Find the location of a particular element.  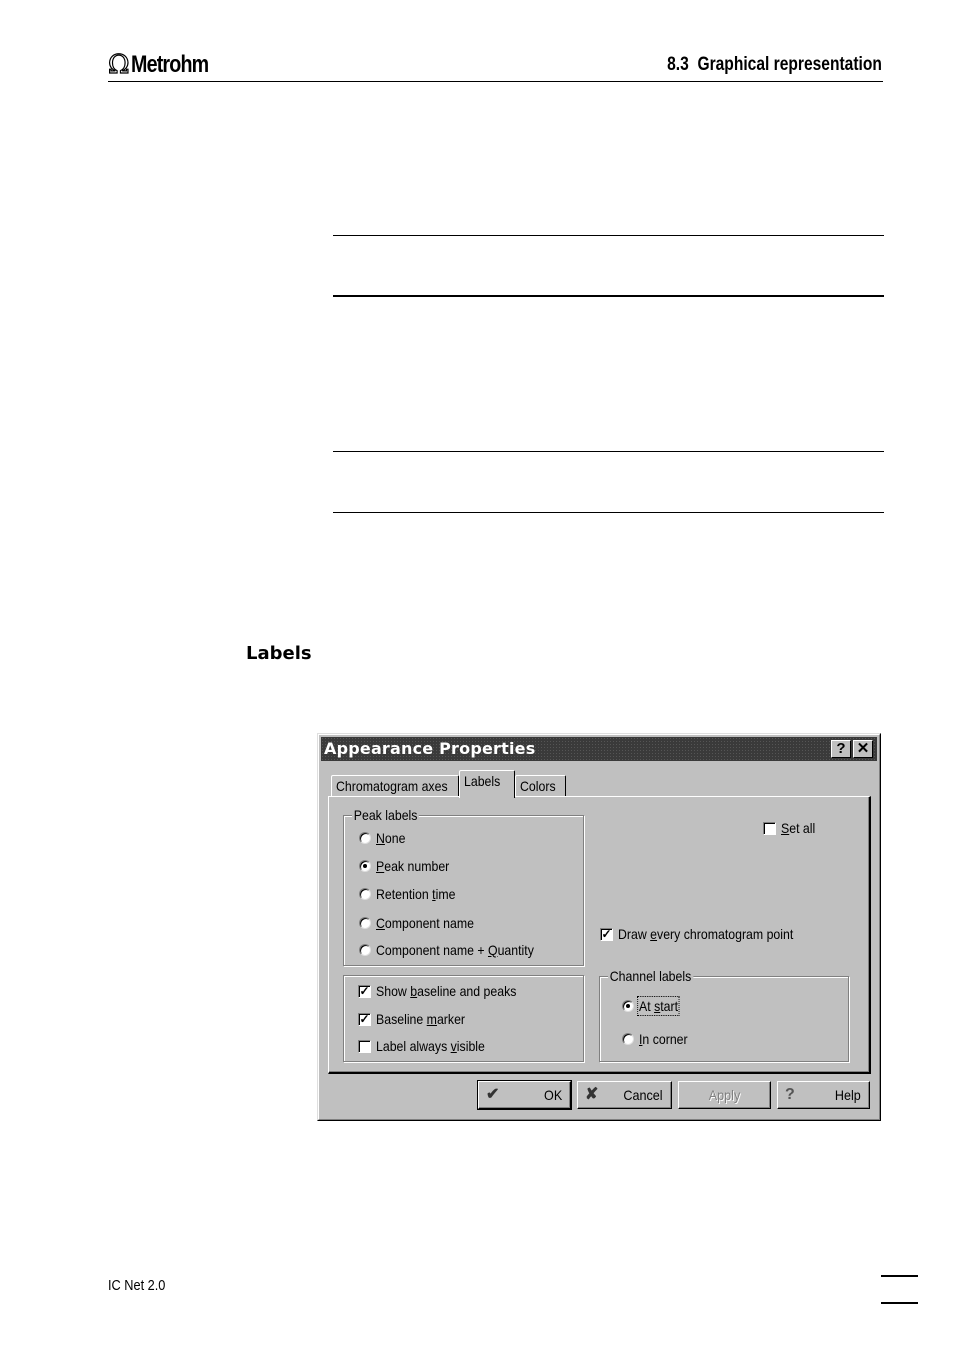

radio-label: Component name + Quantity is located at coordinates (455, 950).